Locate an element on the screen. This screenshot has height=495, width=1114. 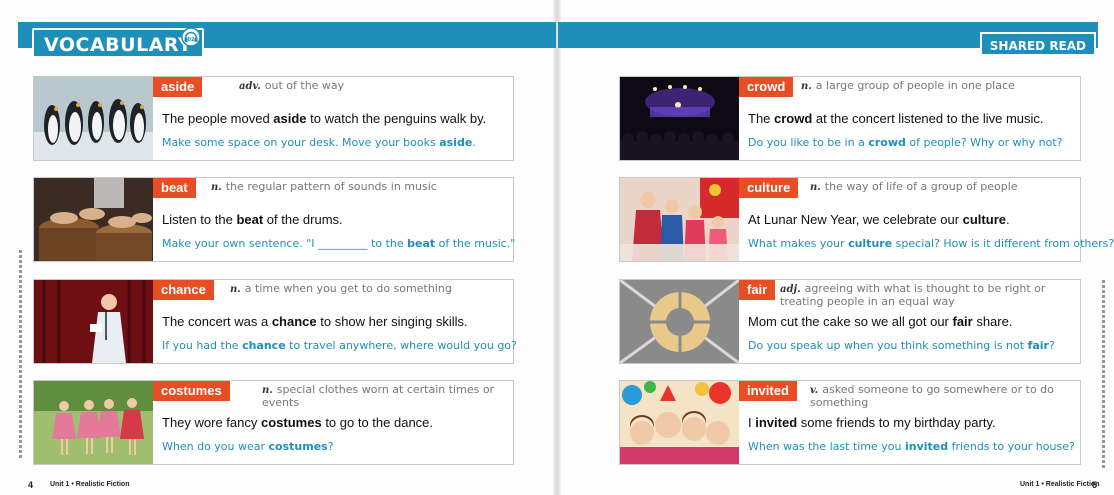
photo-dancers is located at coordinates (93, 422).